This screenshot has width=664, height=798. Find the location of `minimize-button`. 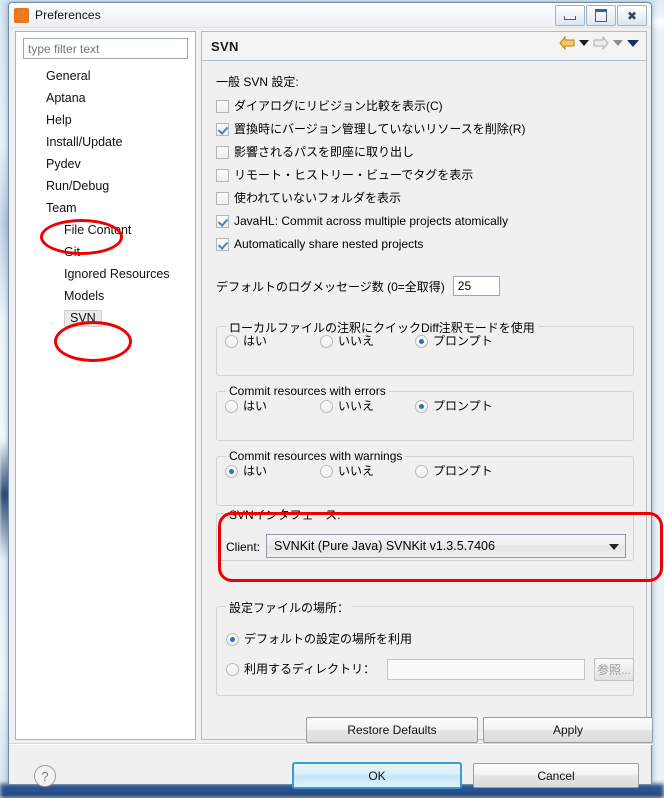

minimize-button is located at coordinates (570, 15).